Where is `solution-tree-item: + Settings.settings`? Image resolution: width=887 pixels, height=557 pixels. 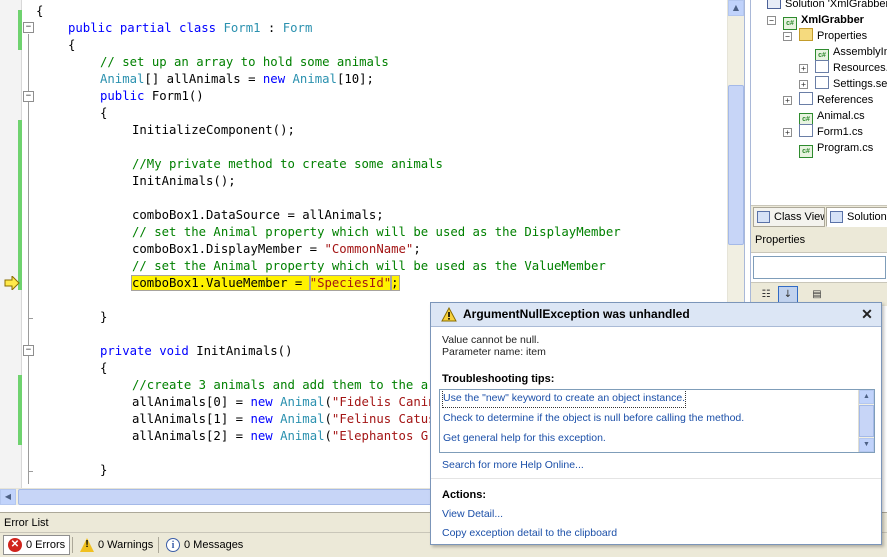 solution-tree-item: + Settings.settings is located at coordinates (843, 84).